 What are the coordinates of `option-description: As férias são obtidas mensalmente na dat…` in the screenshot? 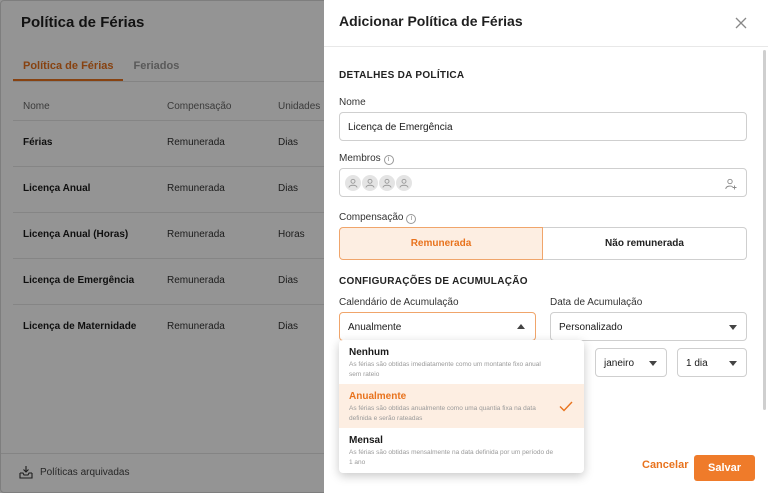 It's located at (451, 457).